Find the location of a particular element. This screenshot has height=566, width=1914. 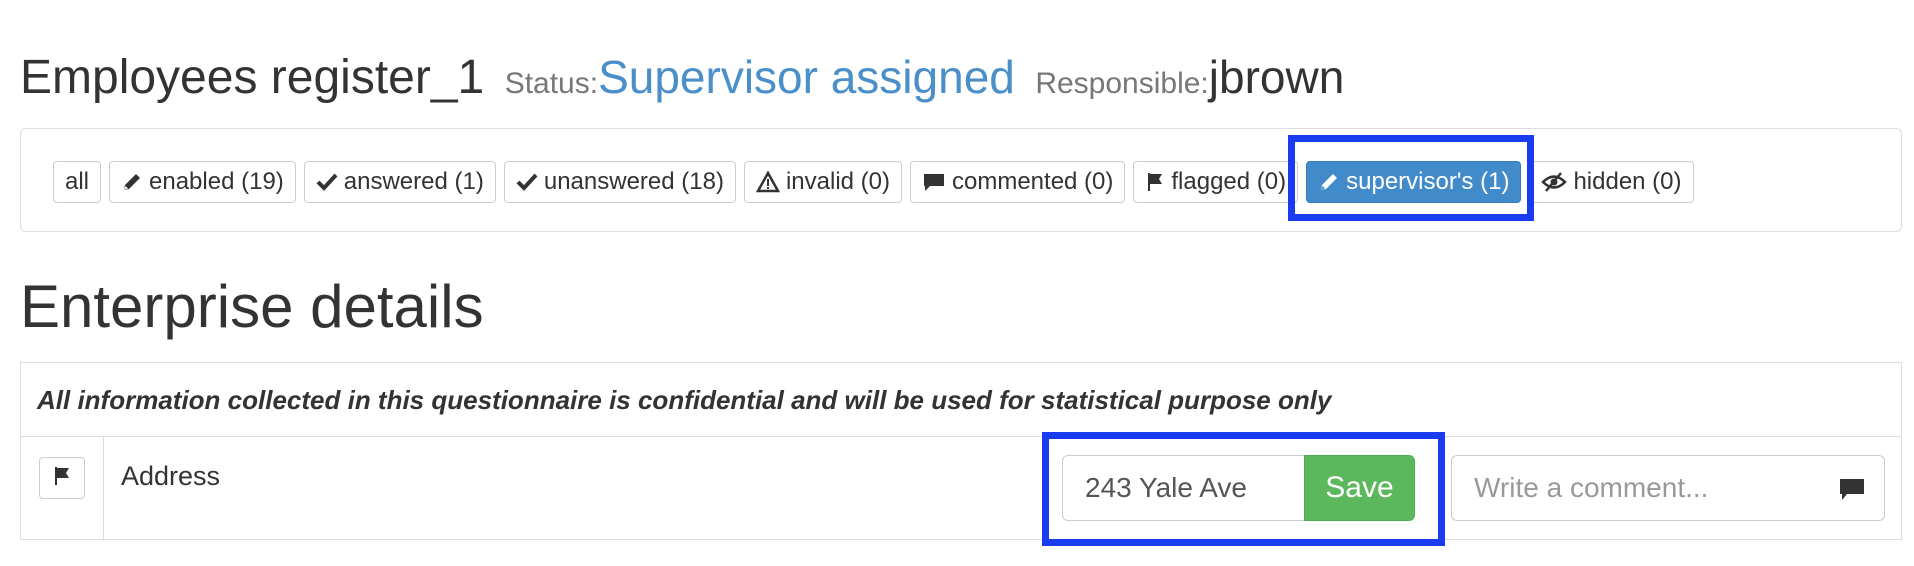

filter-flagged-label: flagged (0) is located at coordinates (1229, 181).